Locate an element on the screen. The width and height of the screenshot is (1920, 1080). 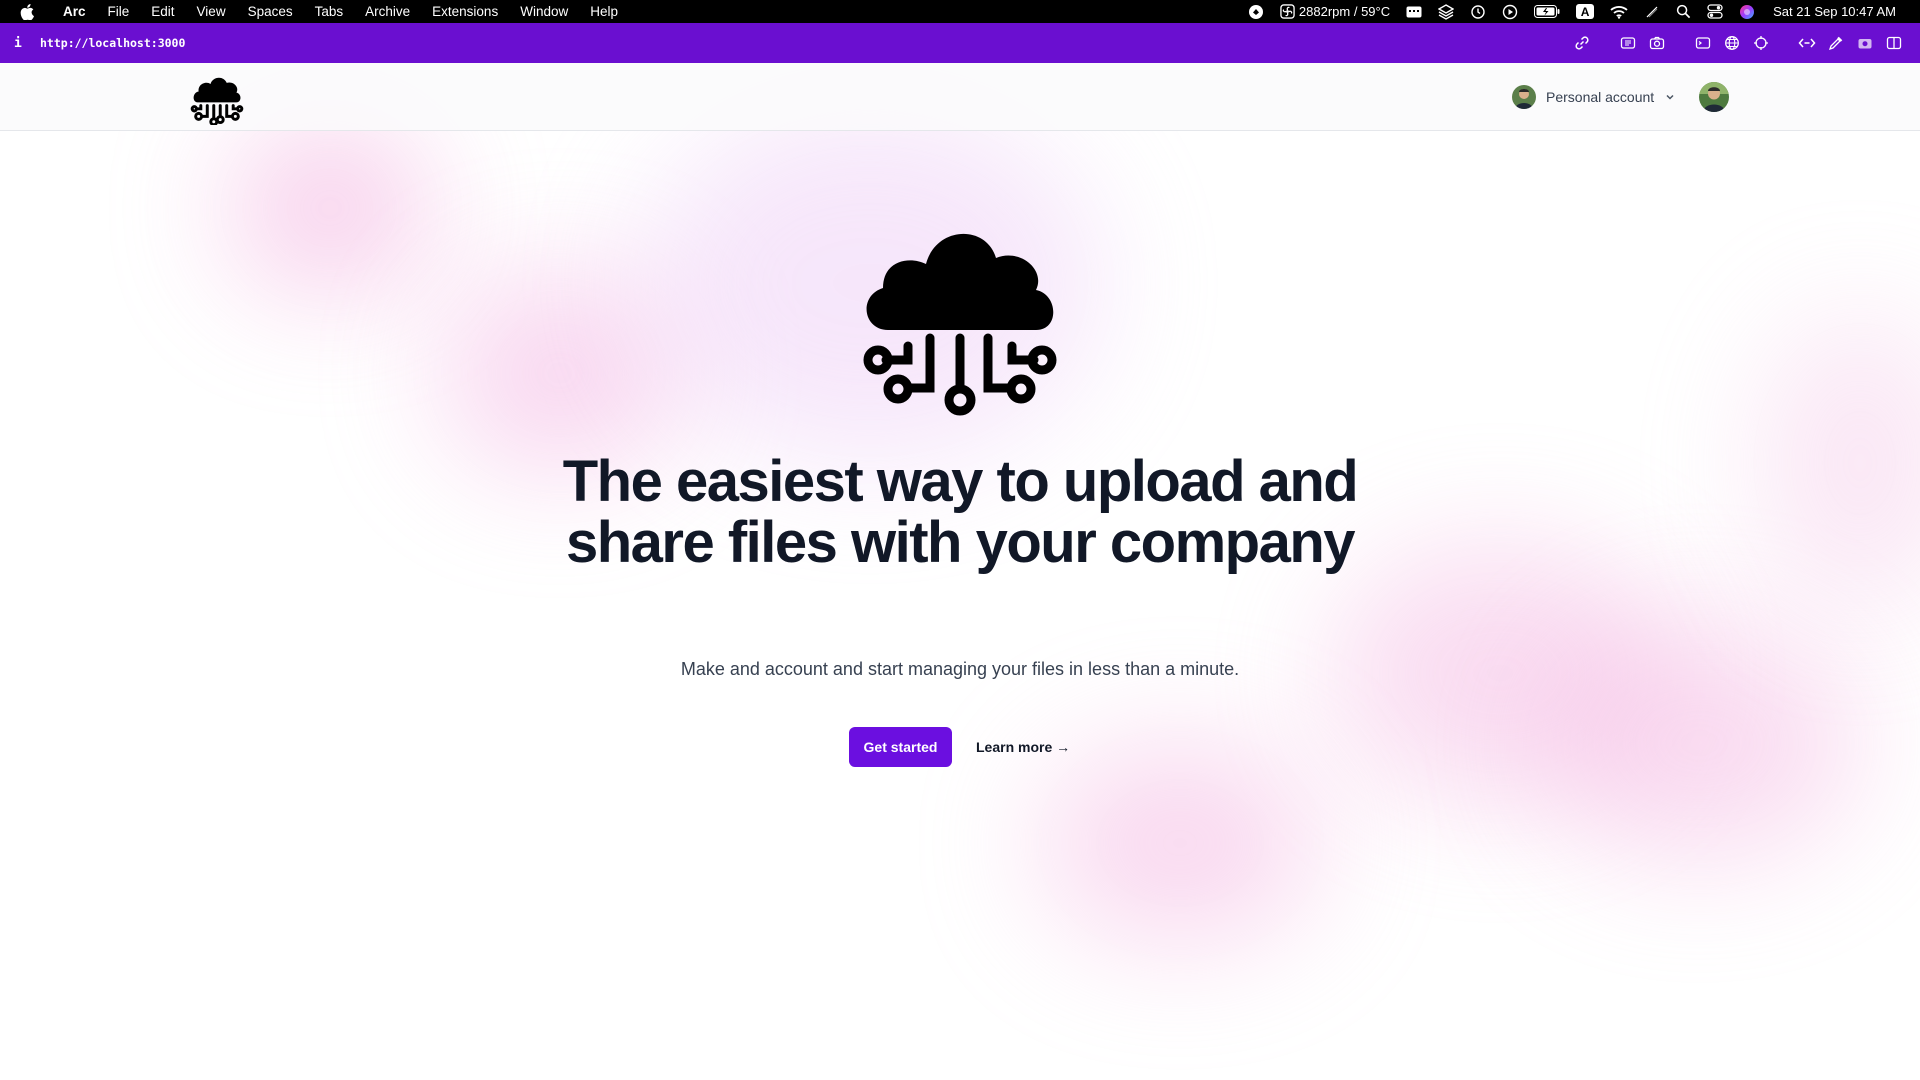
control-center-icon is located at coordinates (1715, 11).